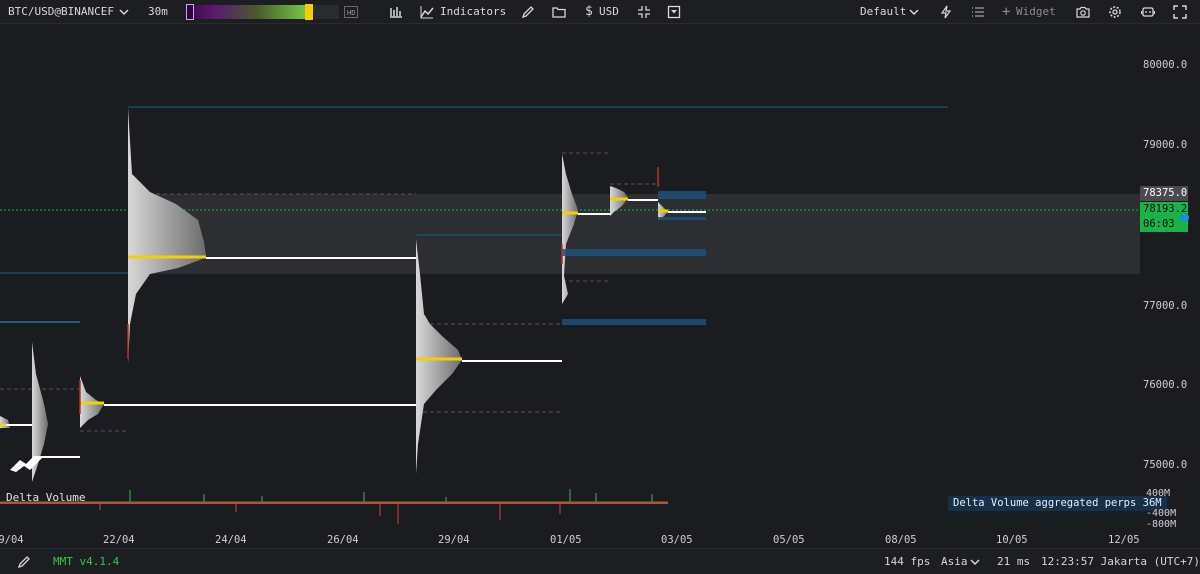 This screenshot has width=1200, height=574. I want to click on robot-icon, so click(1148, 12).